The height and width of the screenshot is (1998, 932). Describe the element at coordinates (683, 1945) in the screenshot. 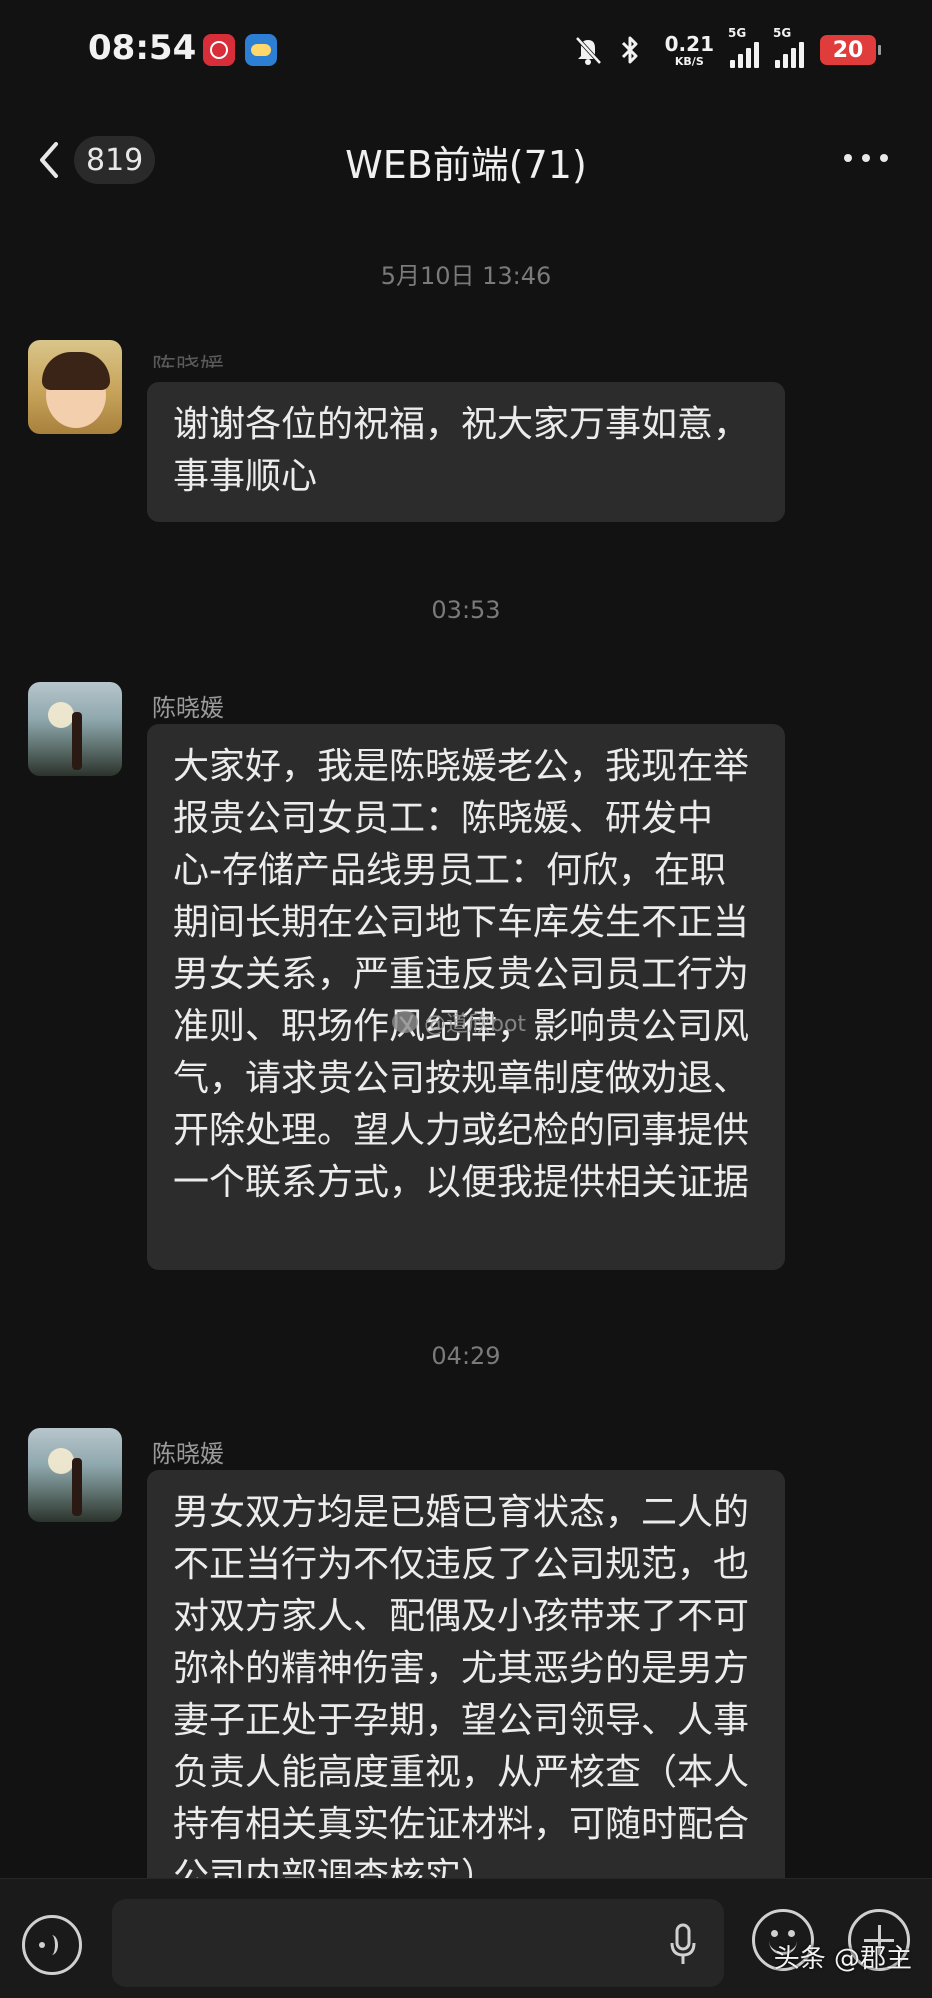

I see `mic-icon` at that location.